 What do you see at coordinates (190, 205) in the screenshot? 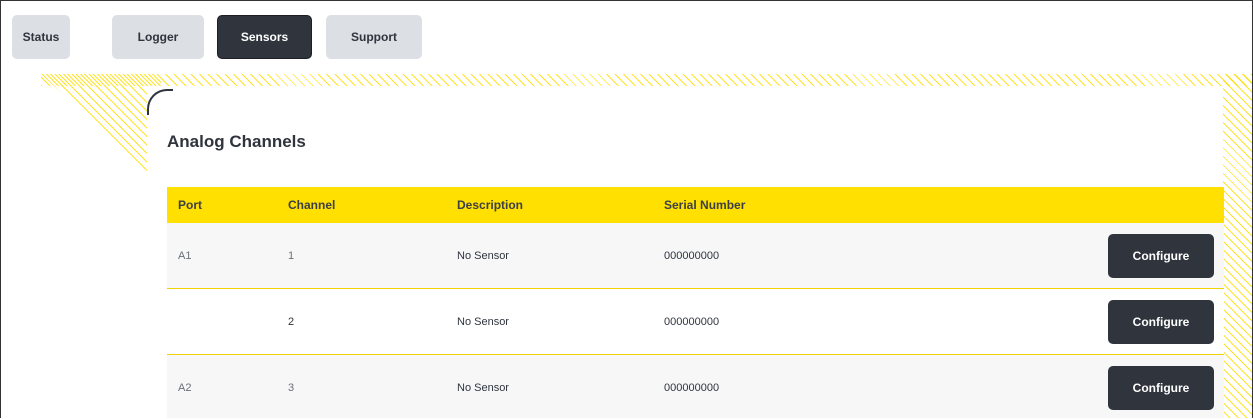
I see `header-port: Port` at bounding box center [190, 205].